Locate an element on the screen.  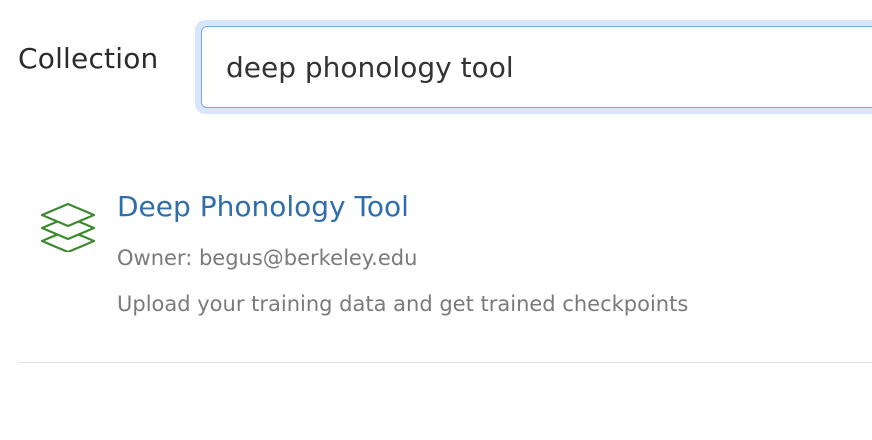
collection-label: Collection is located at coordinates (88, 58).